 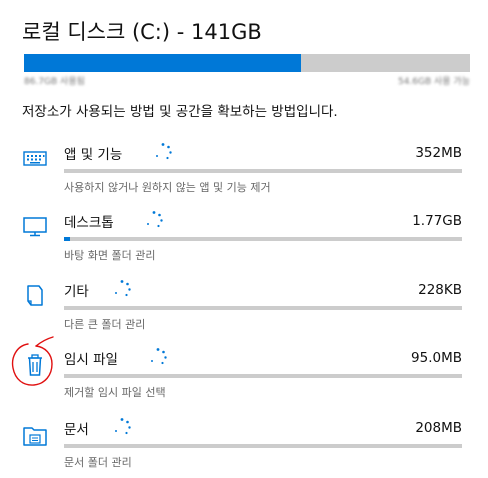 I want to click on category-size: 208MB, so click(x=438, y=428).